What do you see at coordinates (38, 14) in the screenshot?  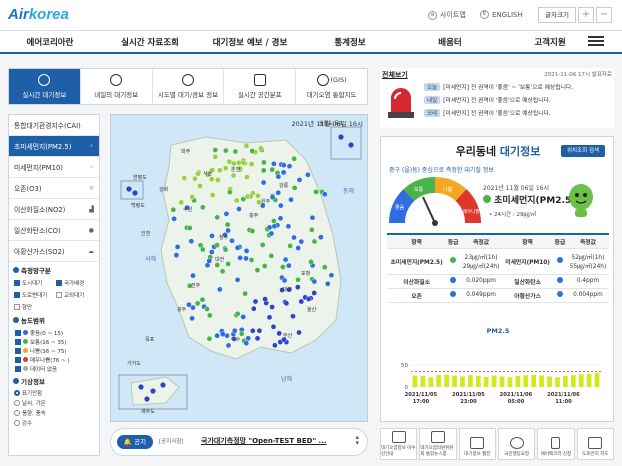 I see `airkorea-logo: Airkorea` at bounding box center [38, 14].